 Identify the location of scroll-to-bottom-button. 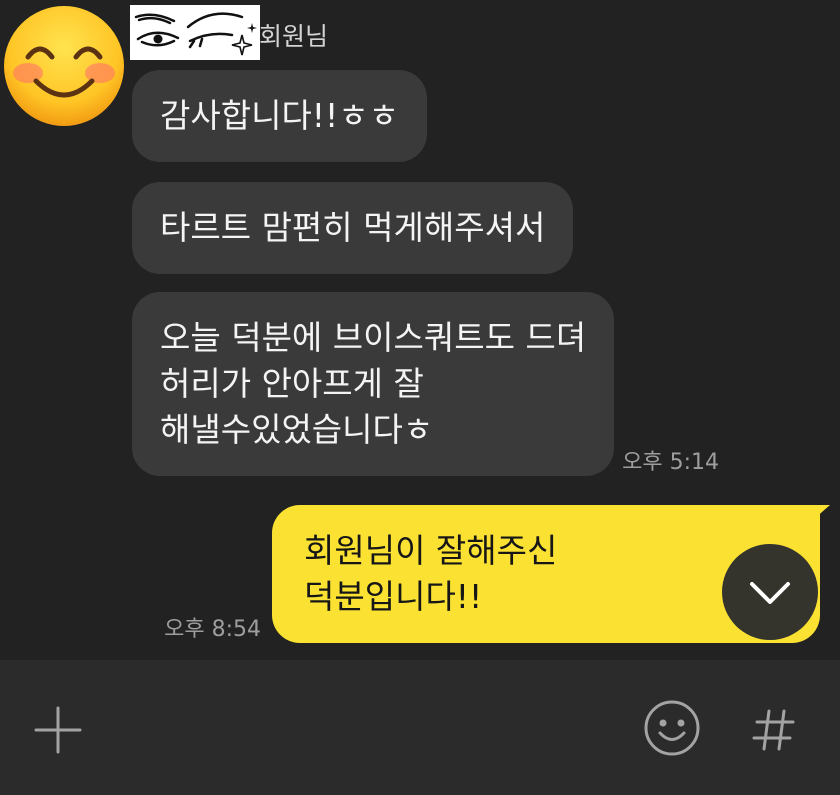
(770, 592).